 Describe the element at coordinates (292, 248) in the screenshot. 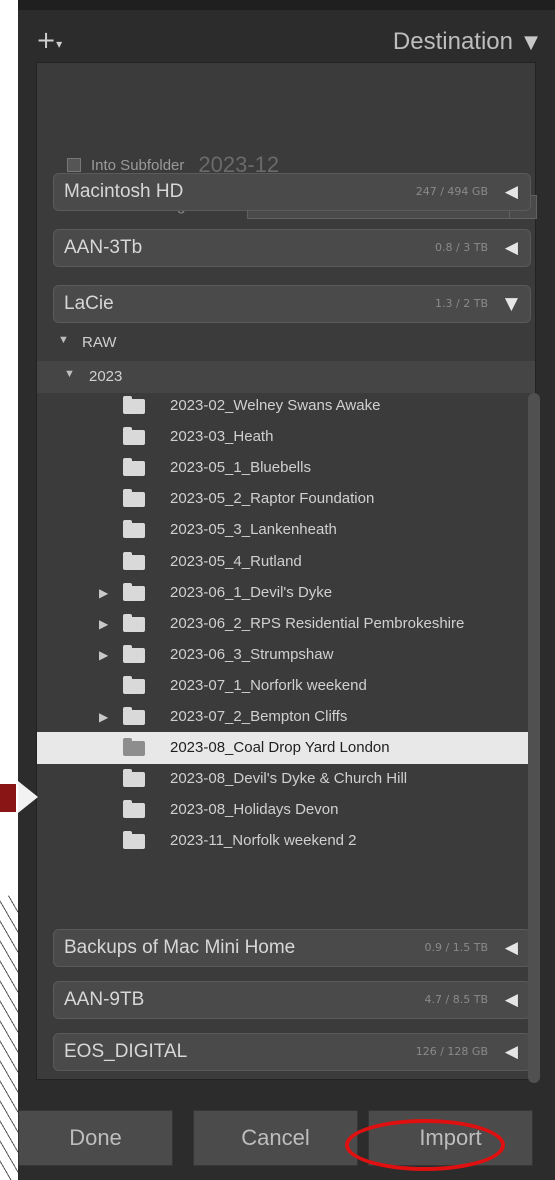

I see `volume-row: AAN-3Tb 0.8 / 3 TB ◀` at that location.